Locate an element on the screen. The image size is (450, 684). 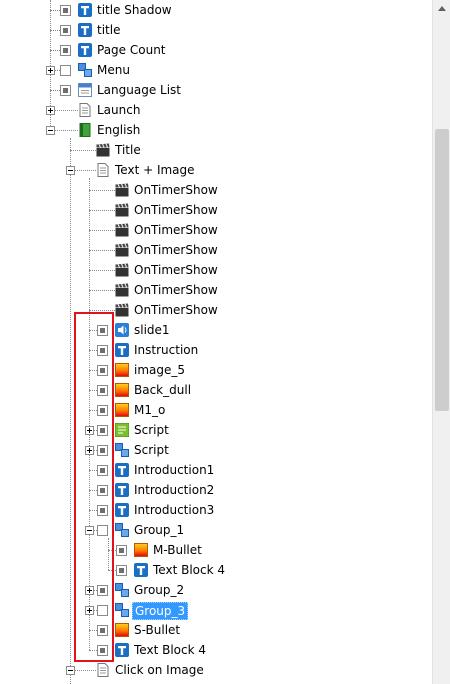
tree-node: Group_3 is located at coordinates (216, 610).